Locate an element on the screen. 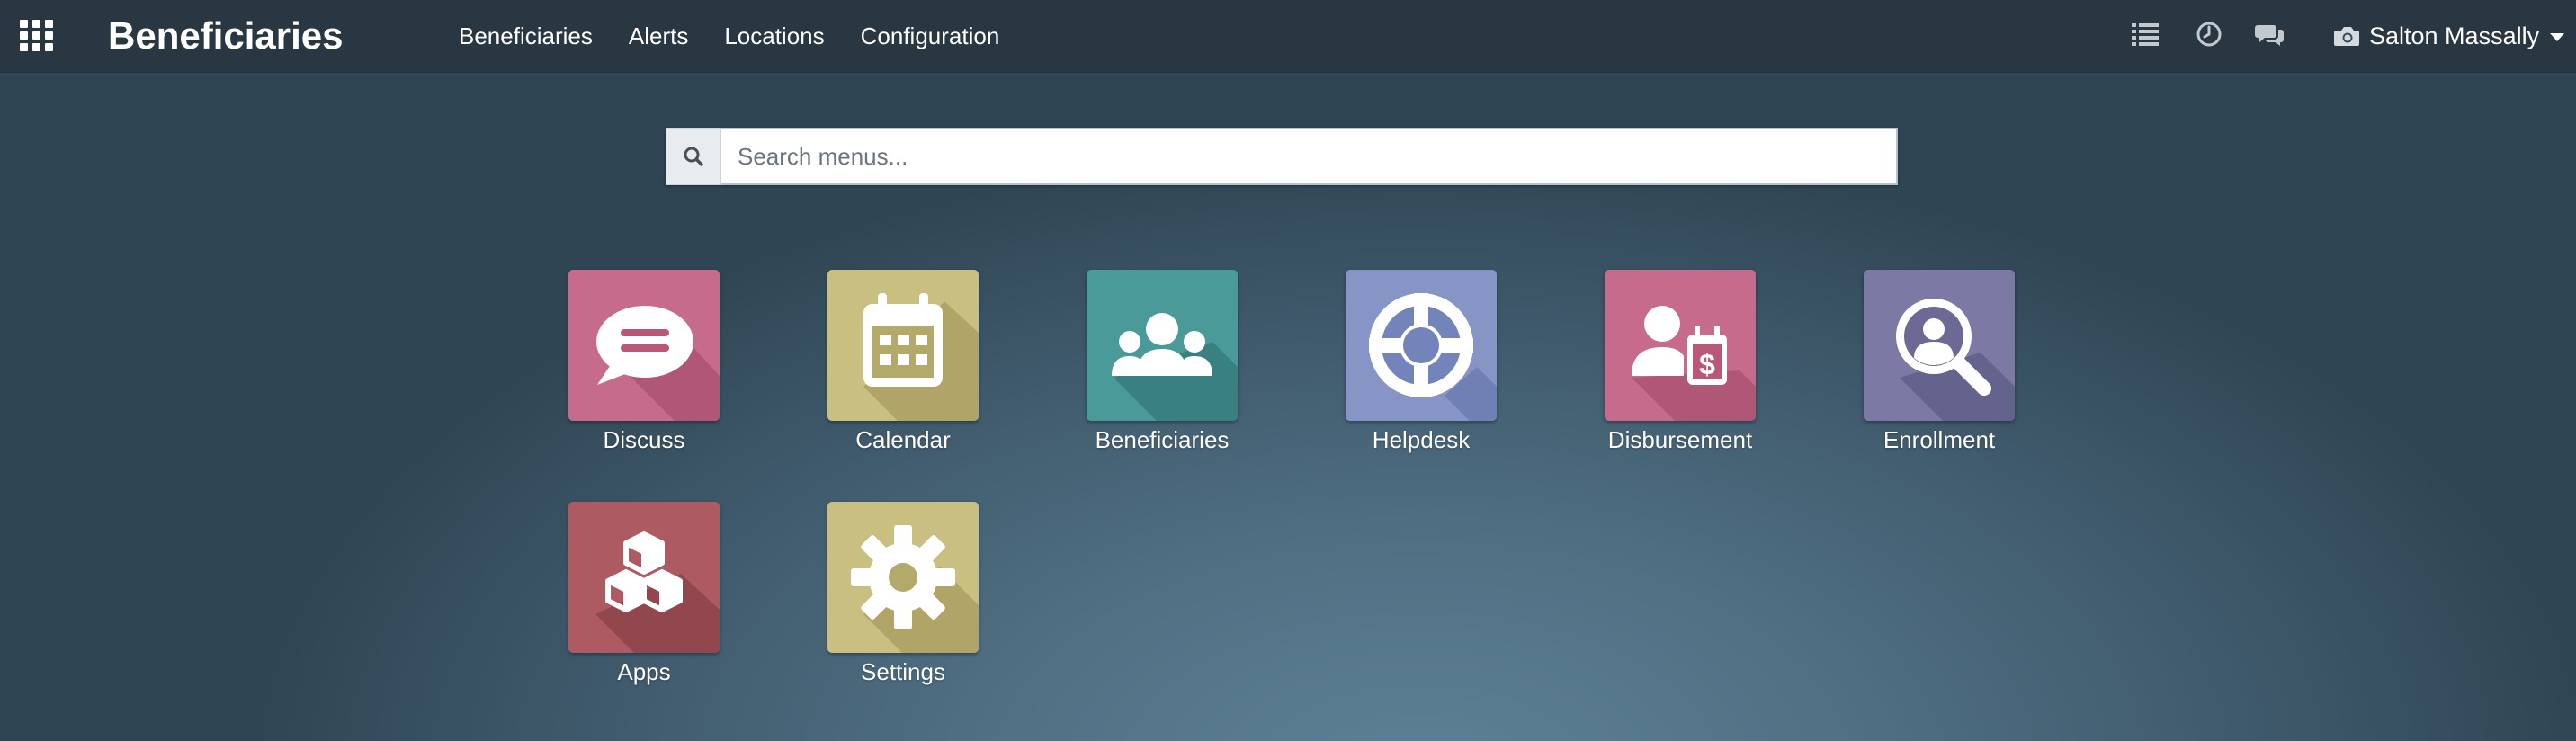 This screenshot has height=741, width=2576. apps-menu-button is located at coordinates (37, 36).